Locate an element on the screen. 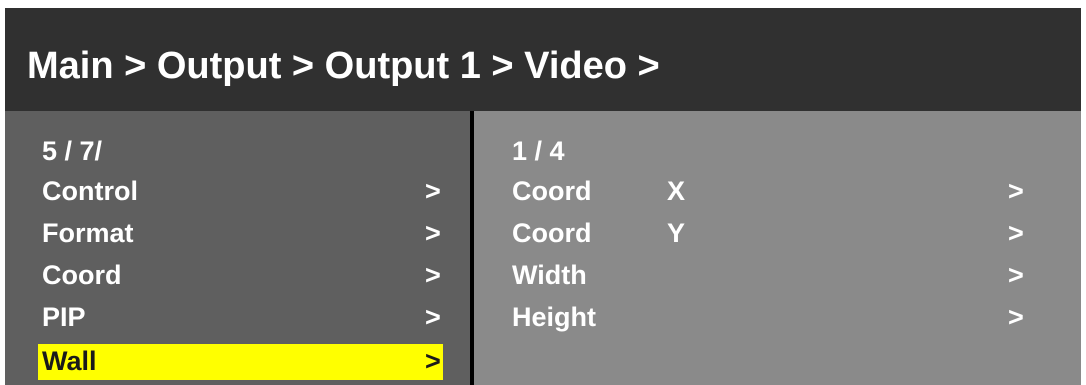  menu-item-label: Height is located at coordinates (554, 317).